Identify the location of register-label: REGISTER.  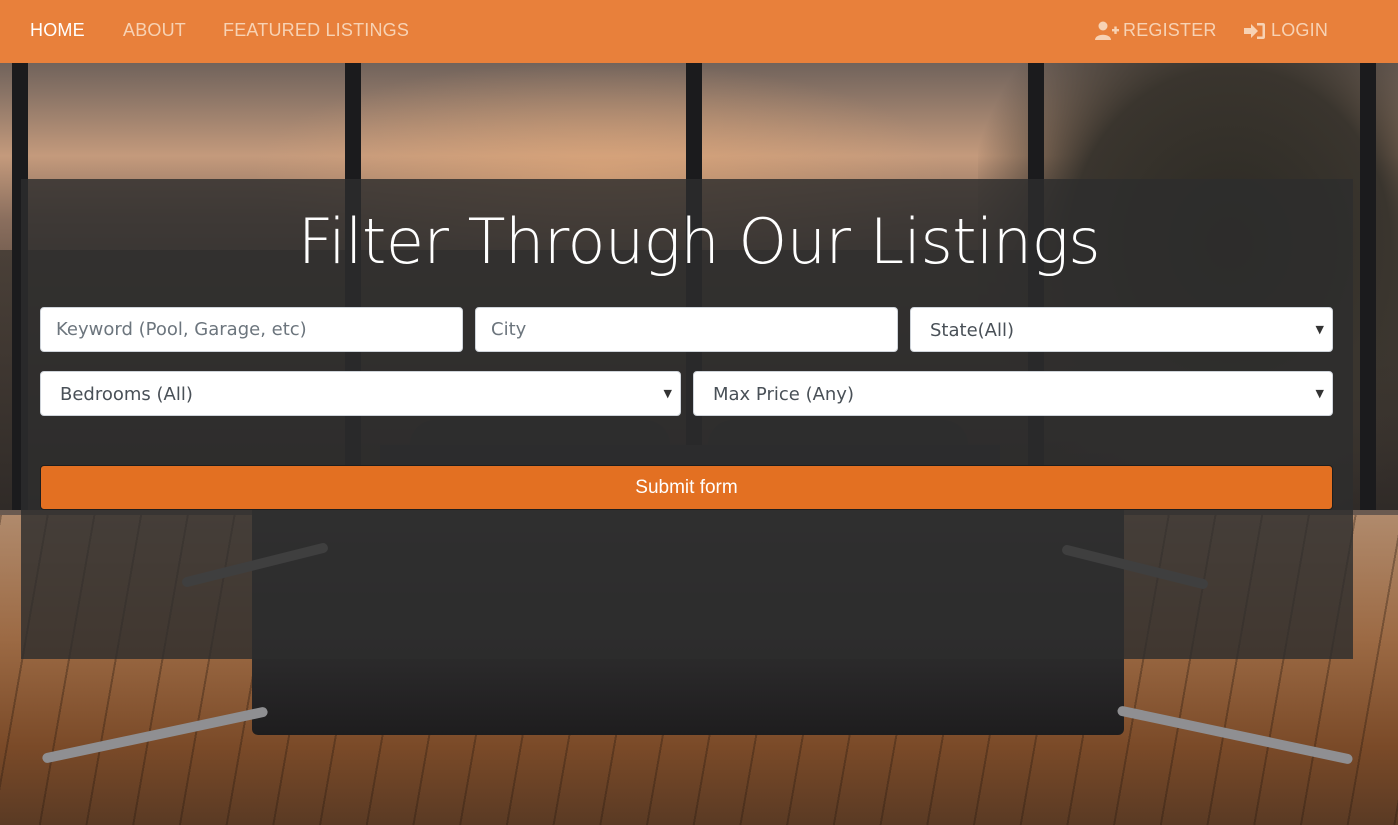
(1170, 30).